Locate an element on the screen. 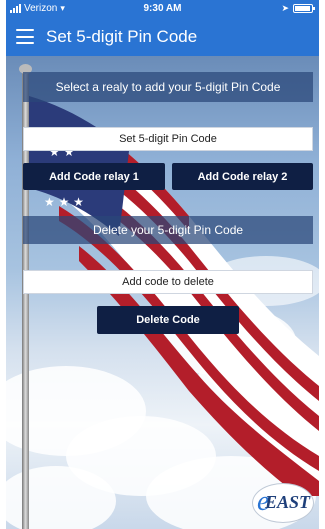 The width and height of the screenshot is (325, 529). status-bar: Verizon ▾ 9:30 AM ➤ is located at coordinates (162, 9).